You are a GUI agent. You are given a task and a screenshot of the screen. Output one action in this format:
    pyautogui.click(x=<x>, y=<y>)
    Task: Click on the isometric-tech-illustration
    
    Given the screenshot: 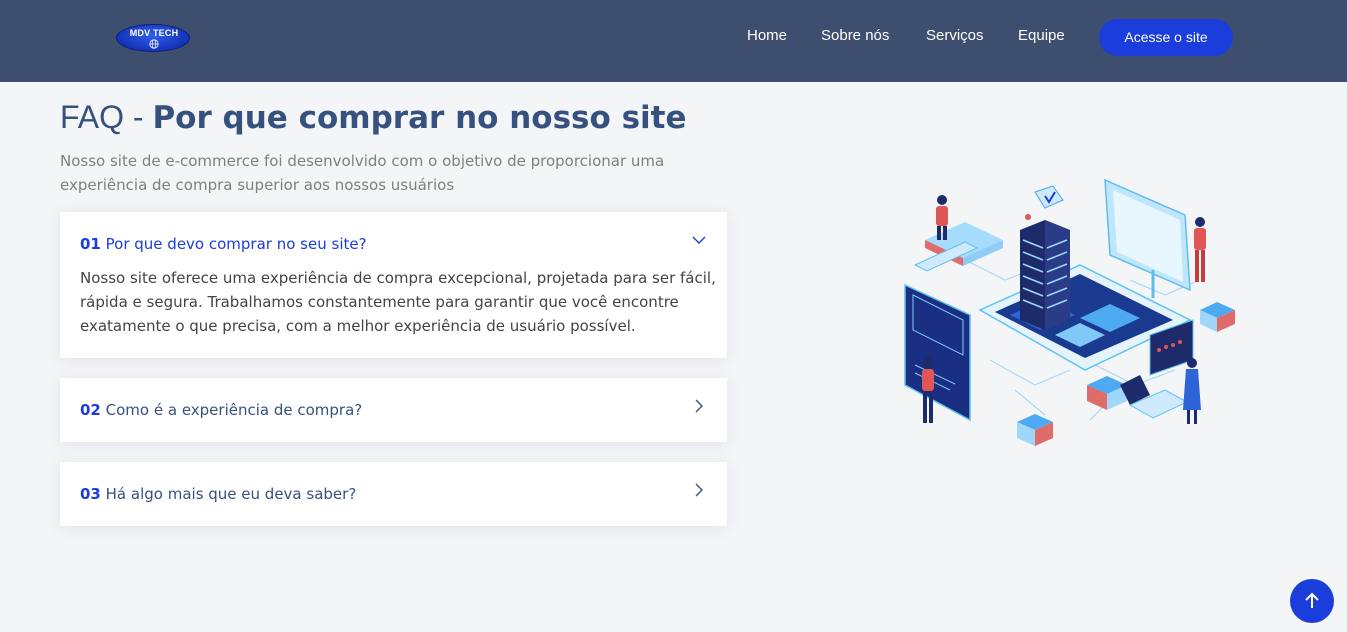 What is the action you would take?
    pyautogui.click(x=1069, y=312)
    